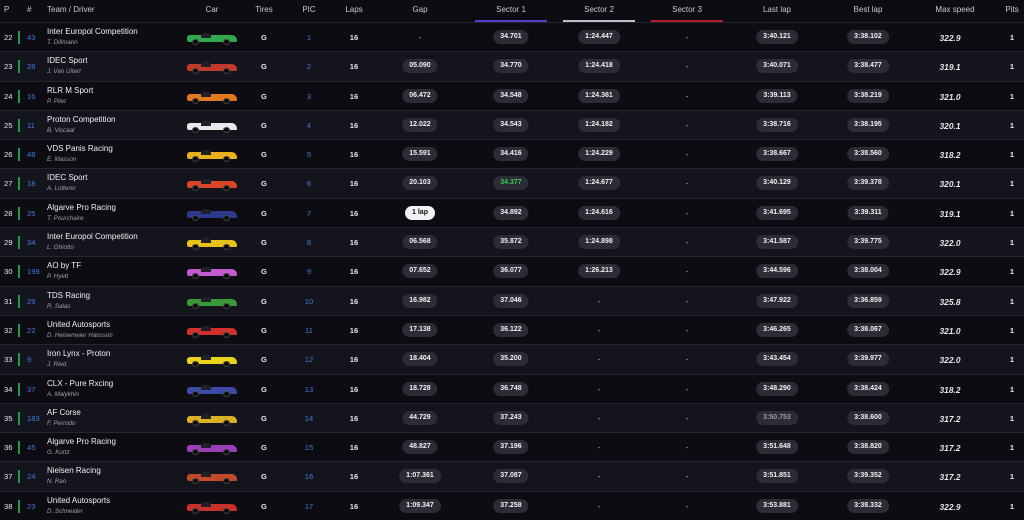 This screenshot has width=1024, height=520. I want to click on car-number: 16, so click(31, 96).